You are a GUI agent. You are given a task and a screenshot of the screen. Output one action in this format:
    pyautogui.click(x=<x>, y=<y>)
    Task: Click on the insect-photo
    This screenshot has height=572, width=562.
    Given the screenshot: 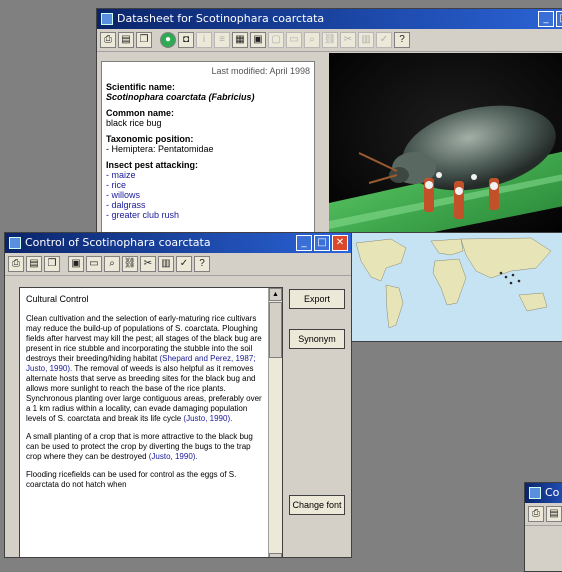 What is the action you would take?
    pyautogui.click(x=445, y=146)
    